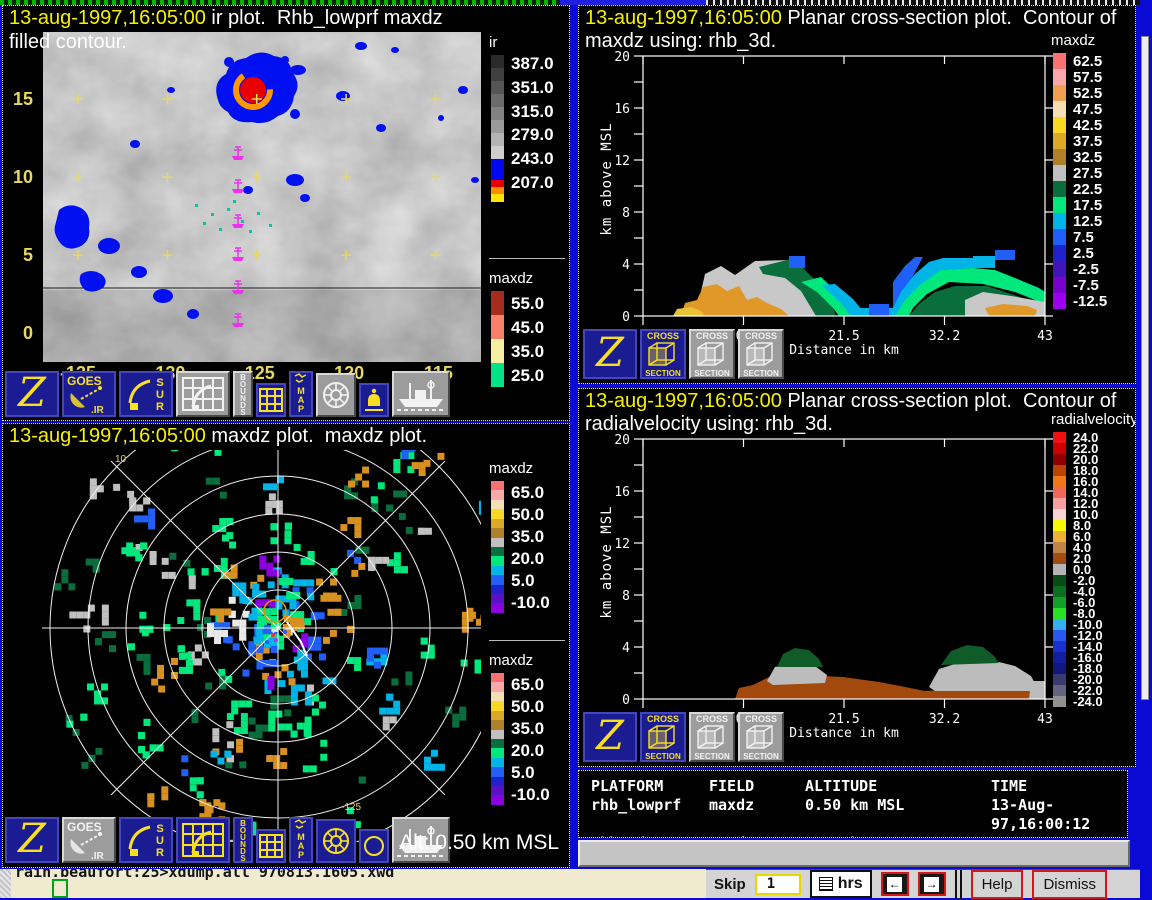  I want to click on svg-text: Z, so click(609, 737).